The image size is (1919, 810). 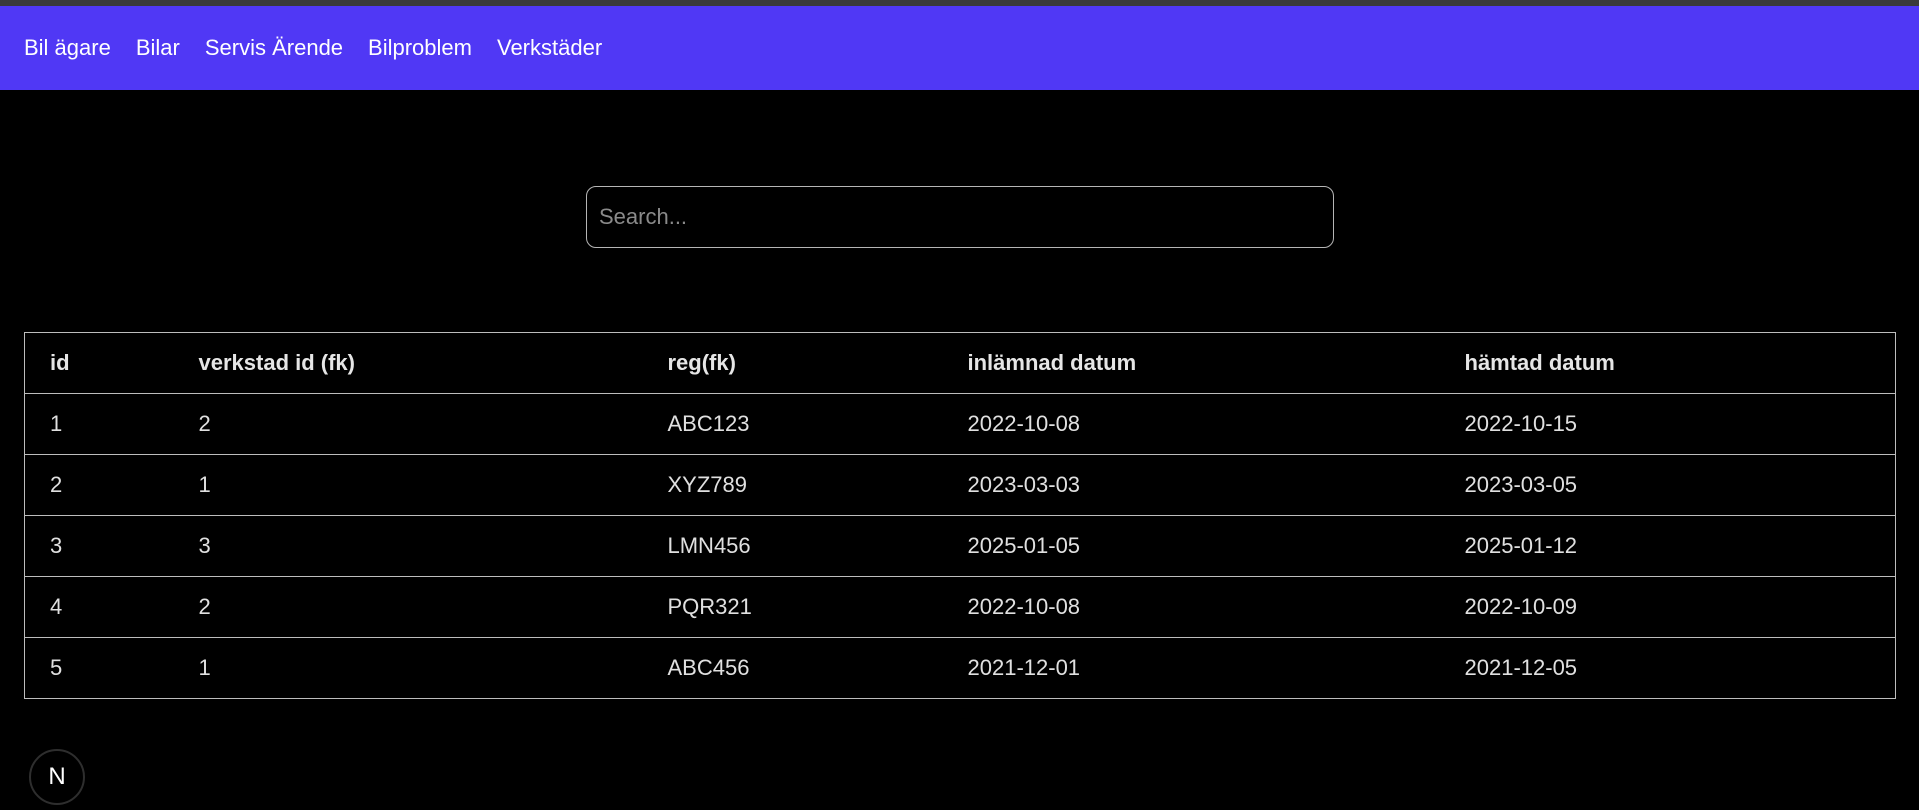 I want to click on cell-reg: ABC123, so click(x=792, y=424).